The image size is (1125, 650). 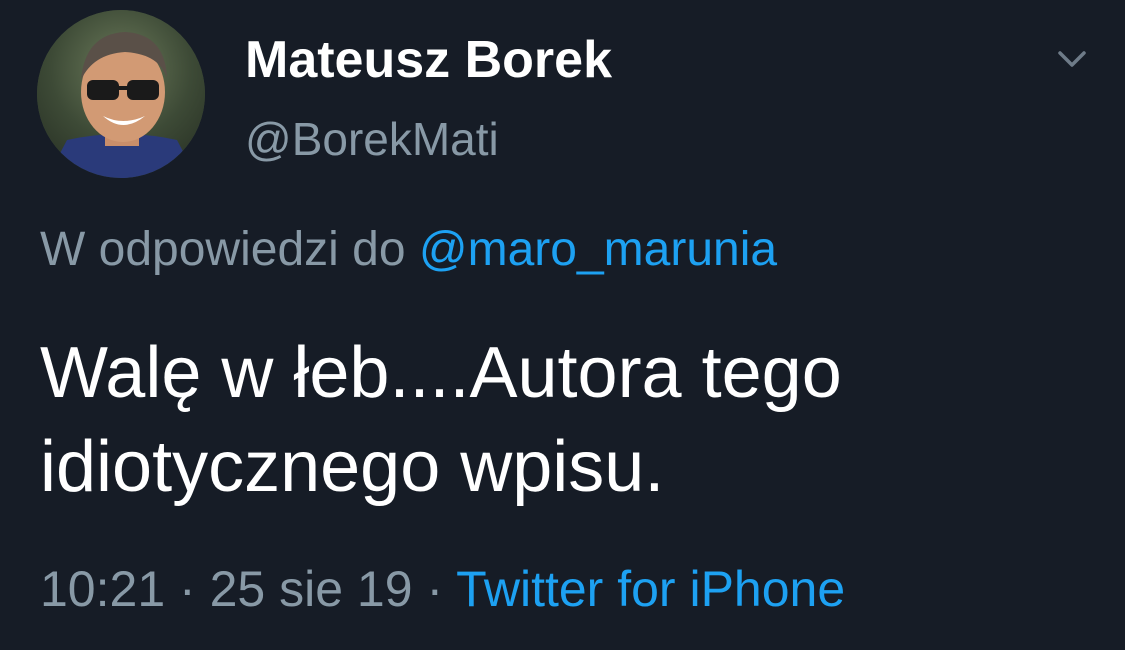 I want to click on display-name: Mateusz Borek, so click(x=428, y=60).